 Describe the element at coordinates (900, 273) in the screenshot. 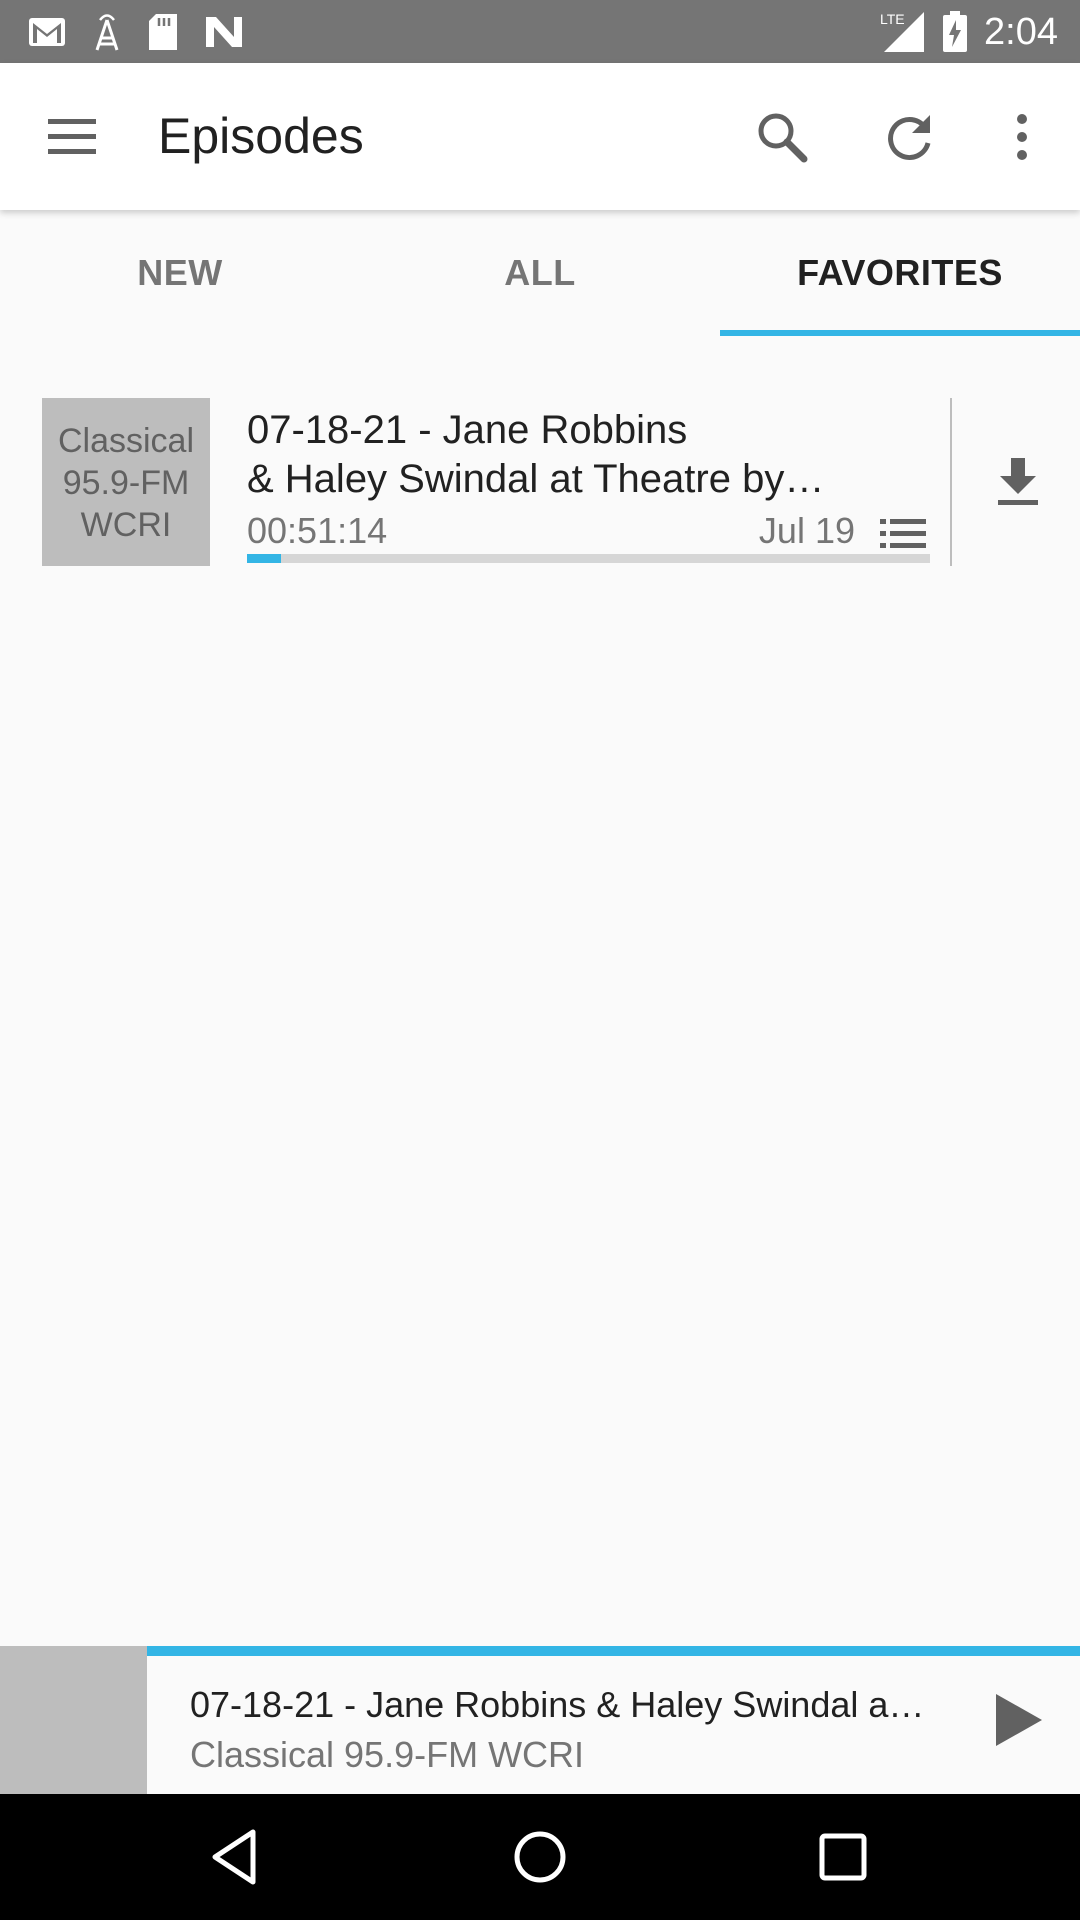

I see `tab-favorites: FAVORITES` at that location.